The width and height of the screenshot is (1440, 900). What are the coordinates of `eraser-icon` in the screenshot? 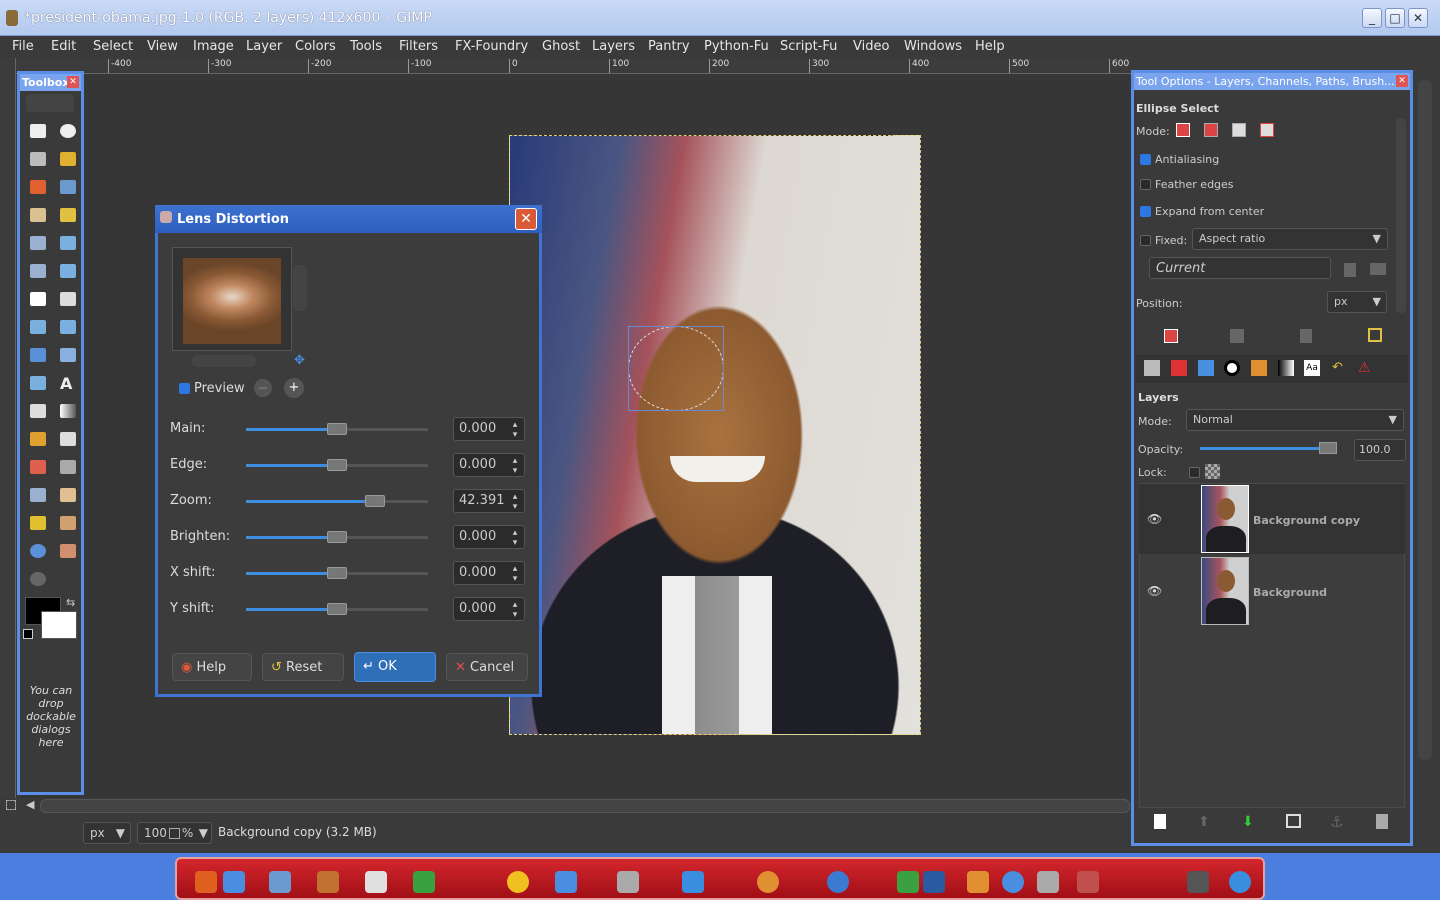 It's located at (38, 467).